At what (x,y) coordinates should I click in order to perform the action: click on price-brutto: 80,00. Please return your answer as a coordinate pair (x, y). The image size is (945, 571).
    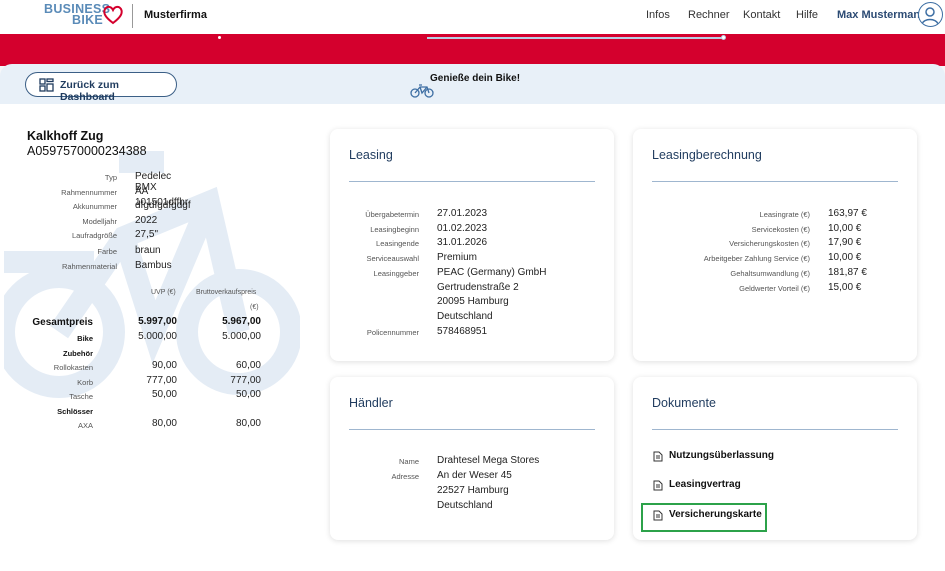
    Looking at the image, I should click on (248, 423).